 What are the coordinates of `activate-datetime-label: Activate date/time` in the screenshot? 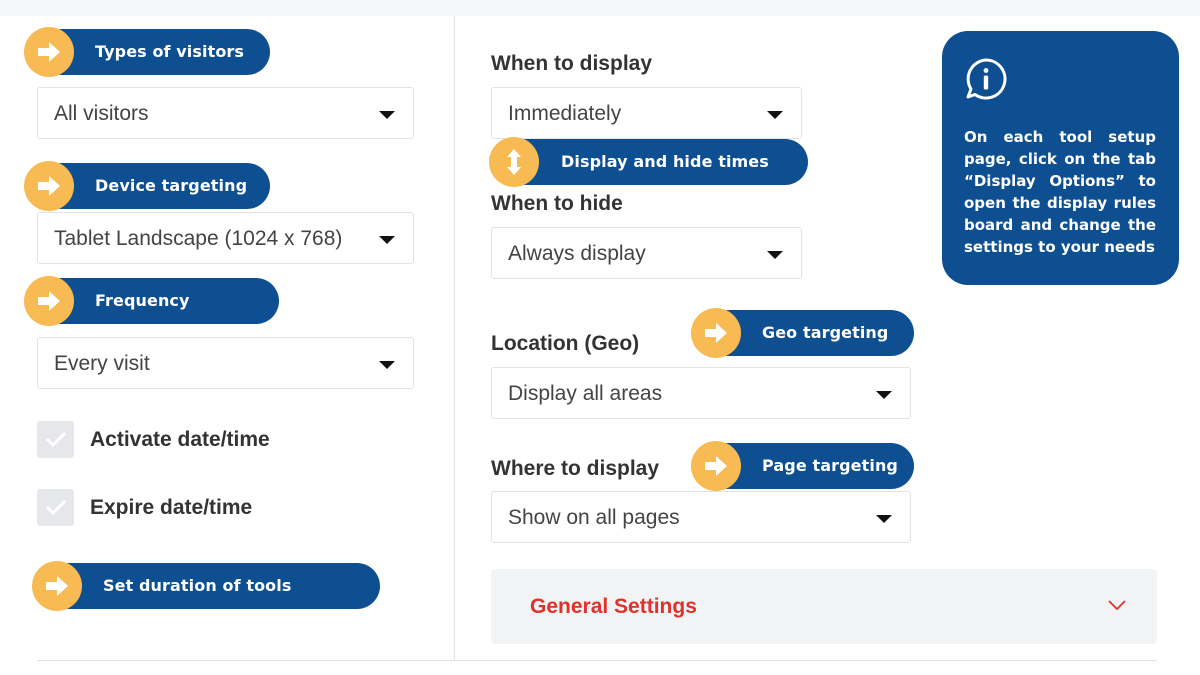 It's located at (180, 439).